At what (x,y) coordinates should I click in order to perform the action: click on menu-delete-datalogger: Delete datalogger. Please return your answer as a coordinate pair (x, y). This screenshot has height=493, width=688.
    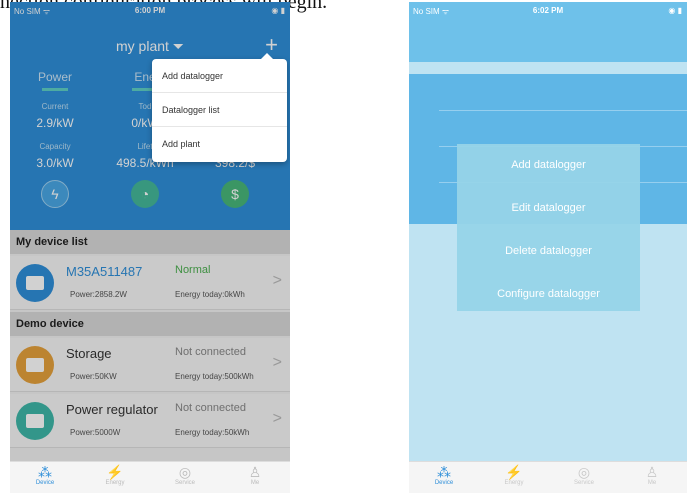
    Looking at the image, I should click on (548, 251).